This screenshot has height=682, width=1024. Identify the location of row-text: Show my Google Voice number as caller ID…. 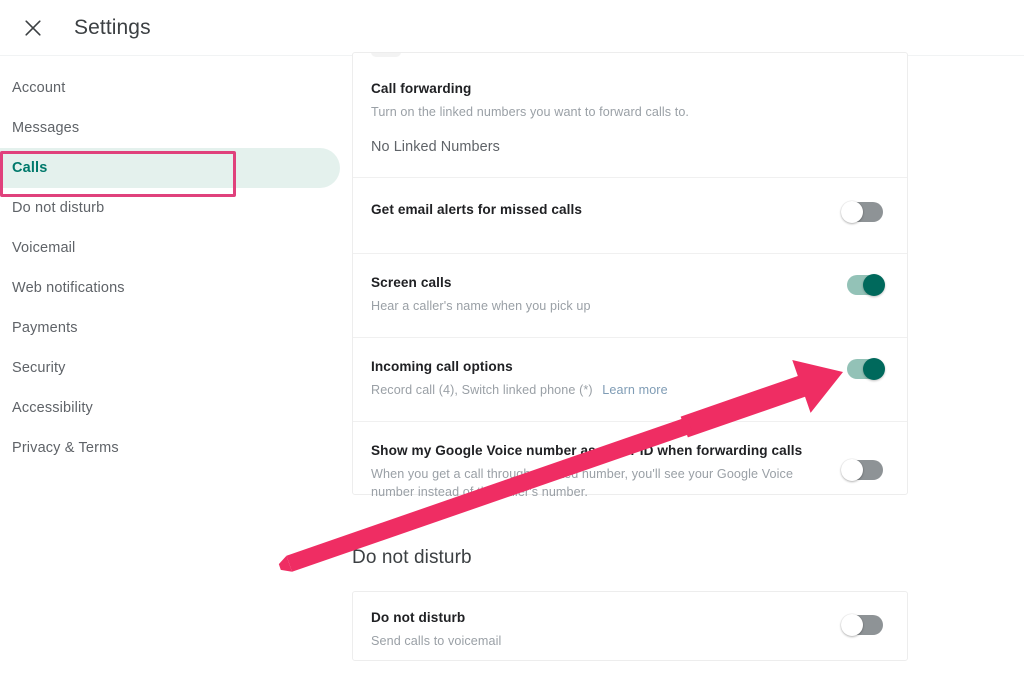
(606, 471).